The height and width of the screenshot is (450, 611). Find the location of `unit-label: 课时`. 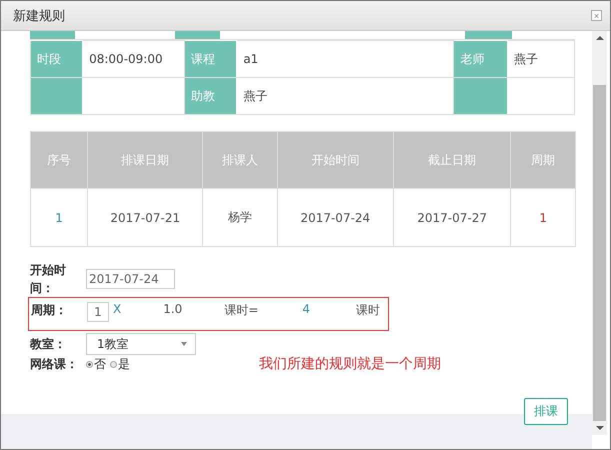

unit-label: 课时 is located at coordinates (368, 310).